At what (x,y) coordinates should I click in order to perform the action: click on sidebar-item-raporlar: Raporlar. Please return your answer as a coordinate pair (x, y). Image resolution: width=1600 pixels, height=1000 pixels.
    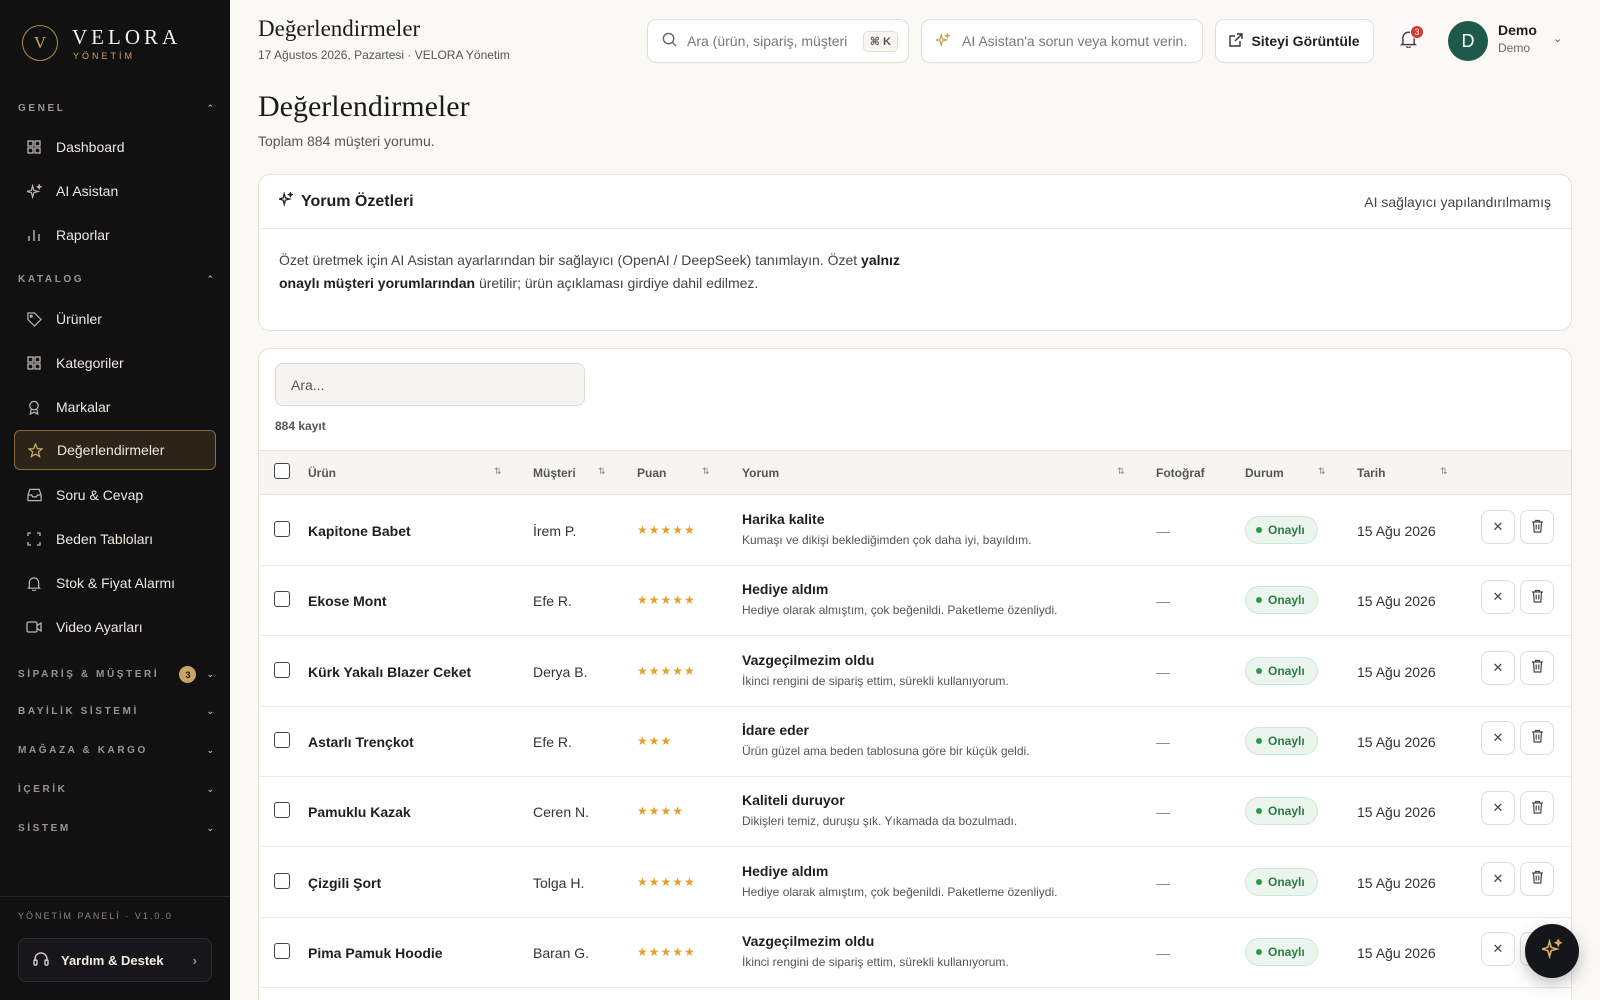
    Looking at the image, I should click on (115, 235).